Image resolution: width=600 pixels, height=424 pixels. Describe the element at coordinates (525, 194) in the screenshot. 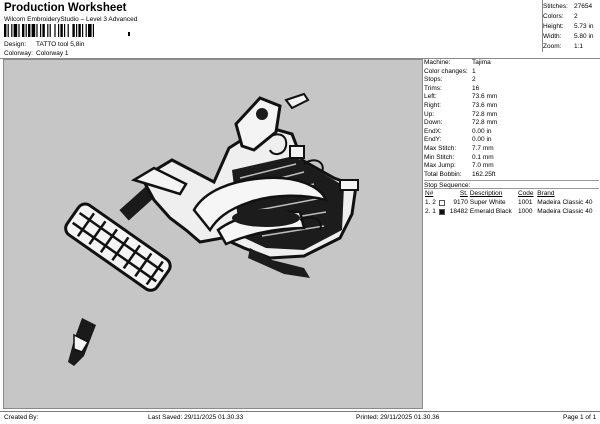

I see `column-header: Code` at that location.